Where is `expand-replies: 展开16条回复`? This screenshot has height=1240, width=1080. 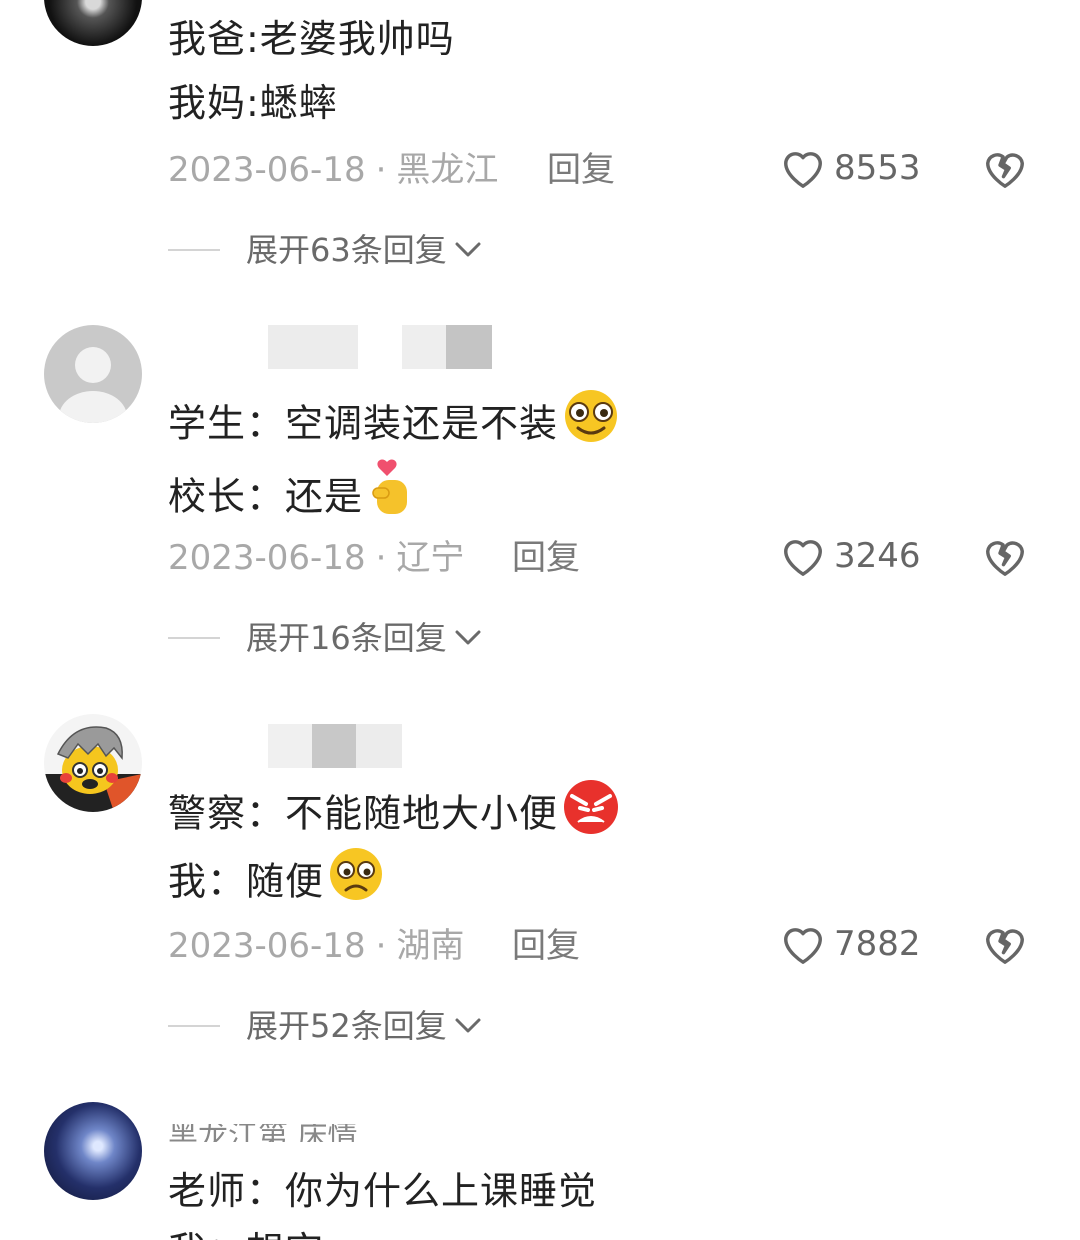 expand-replies: 展开16条回复 is located at coordinates (325, 638).